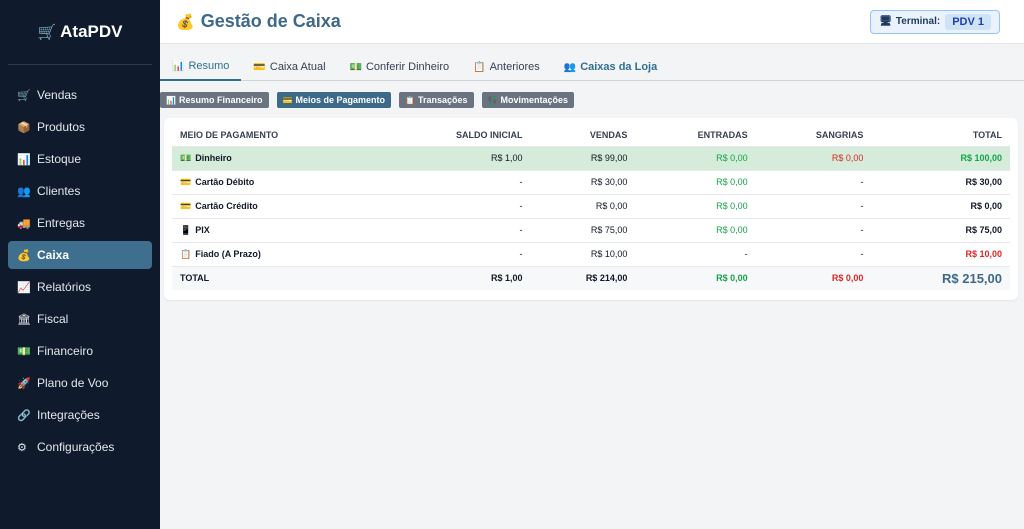 The width and height of the screenshot is (1024, 529). I want to click on sidebar-item-label: Produtos, so click(61, 127).